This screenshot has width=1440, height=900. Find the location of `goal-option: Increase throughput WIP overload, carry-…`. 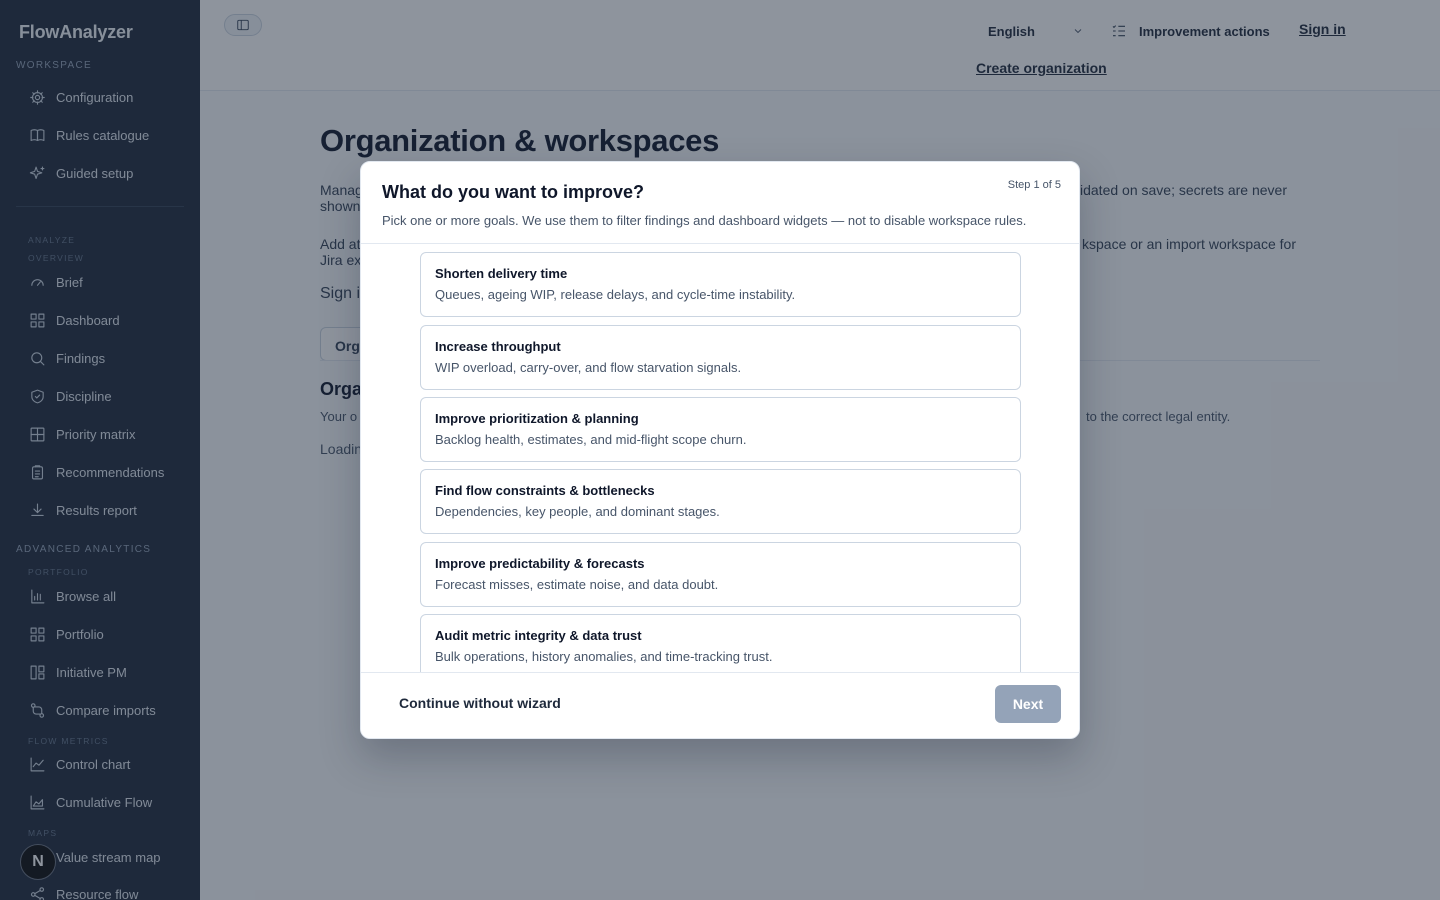

goal-option: Increase throughput WIP overload, carry-… is located at coordinates (720, 357).